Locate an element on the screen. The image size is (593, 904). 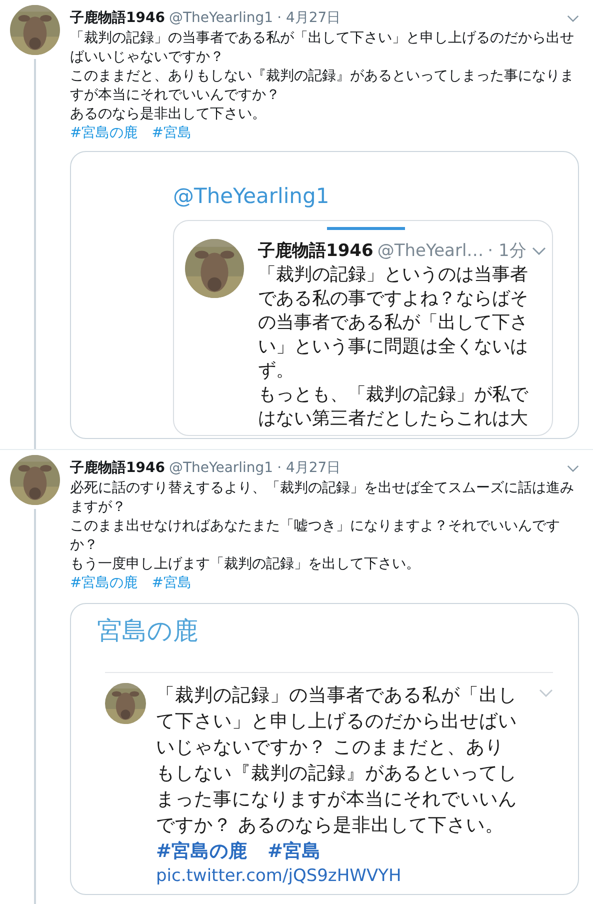
tweet-text-line: て下さい」と申し上げるのだから出せばい is located at coordinates (337, 722).